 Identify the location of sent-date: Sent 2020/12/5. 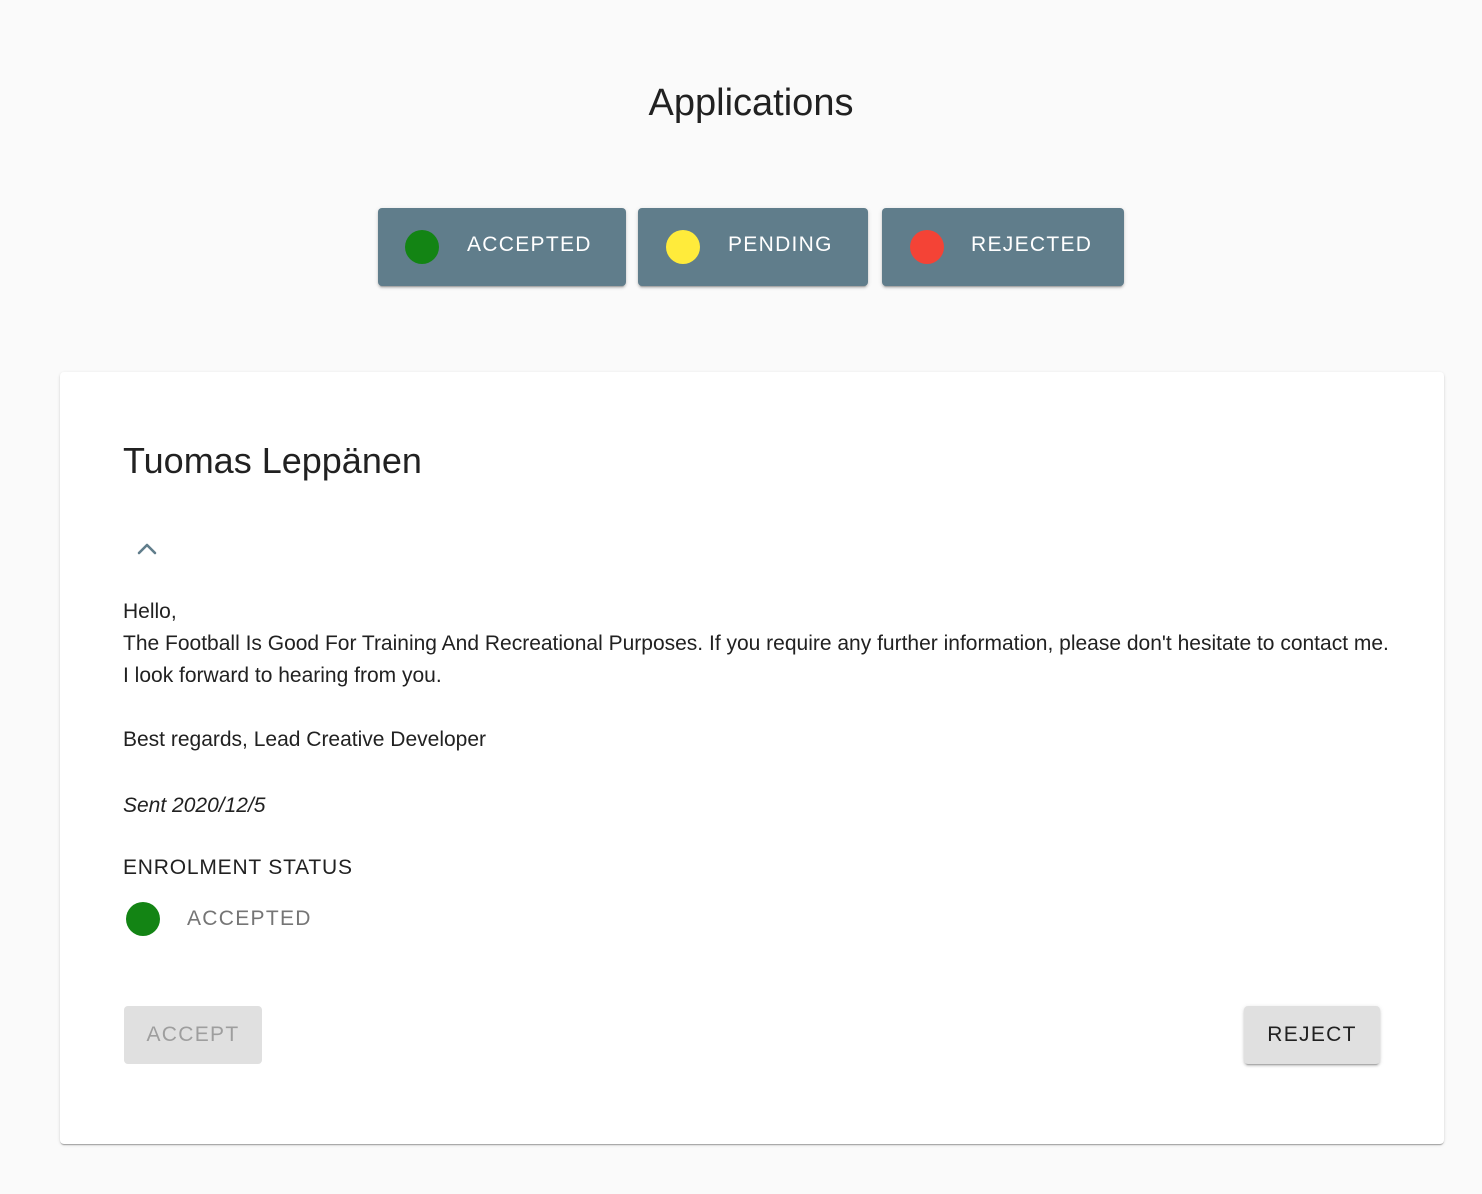
(194, 805).